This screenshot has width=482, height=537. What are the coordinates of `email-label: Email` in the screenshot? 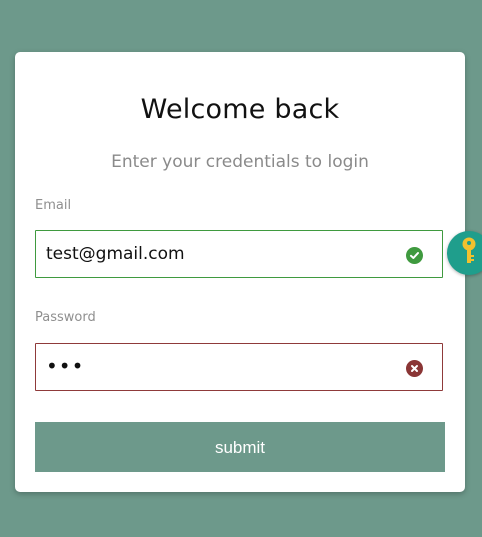 It's located at (53, 205).